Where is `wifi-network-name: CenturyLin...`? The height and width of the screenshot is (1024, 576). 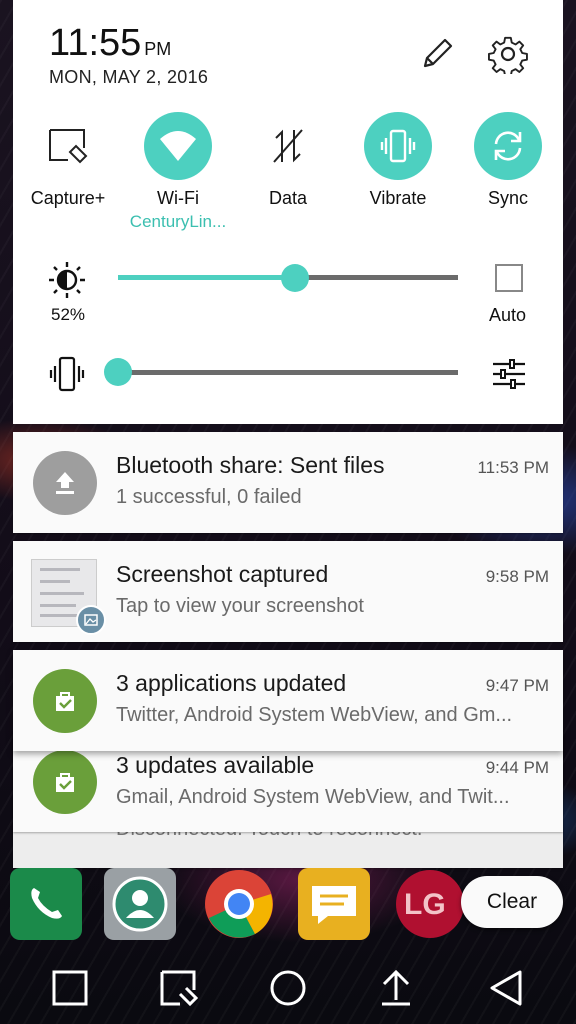
wifi-network-name: CenturyLin... is located at coordinates (178, 221).